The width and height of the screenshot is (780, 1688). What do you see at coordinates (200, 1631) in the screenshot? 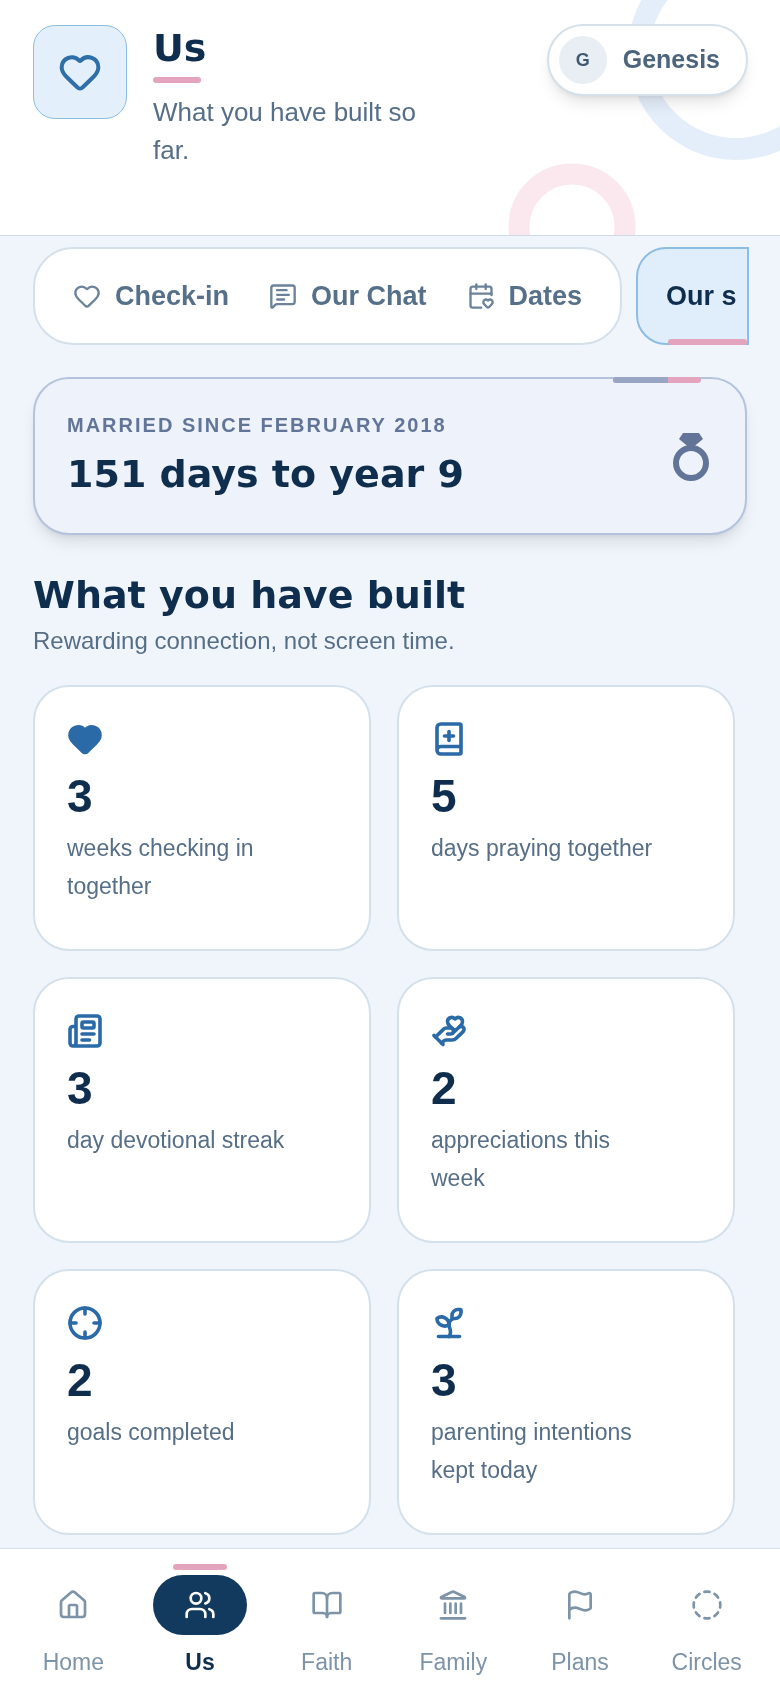
I see `nav-item: Us` at bounding box center [200, 1631].